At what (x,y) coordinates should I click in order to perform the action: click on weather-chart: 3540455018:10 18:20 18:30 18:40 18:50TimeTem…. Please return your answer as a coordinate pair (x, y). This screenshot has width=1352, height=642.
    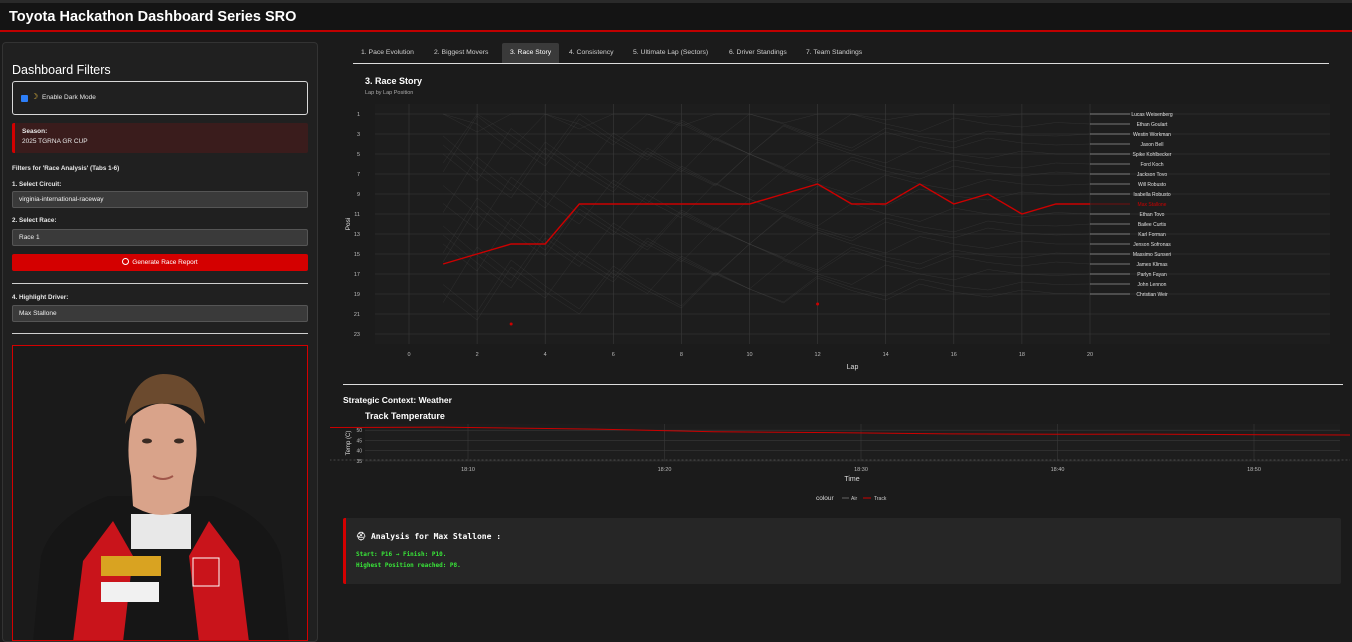
    Looking at the image, I should click on (840, 463).